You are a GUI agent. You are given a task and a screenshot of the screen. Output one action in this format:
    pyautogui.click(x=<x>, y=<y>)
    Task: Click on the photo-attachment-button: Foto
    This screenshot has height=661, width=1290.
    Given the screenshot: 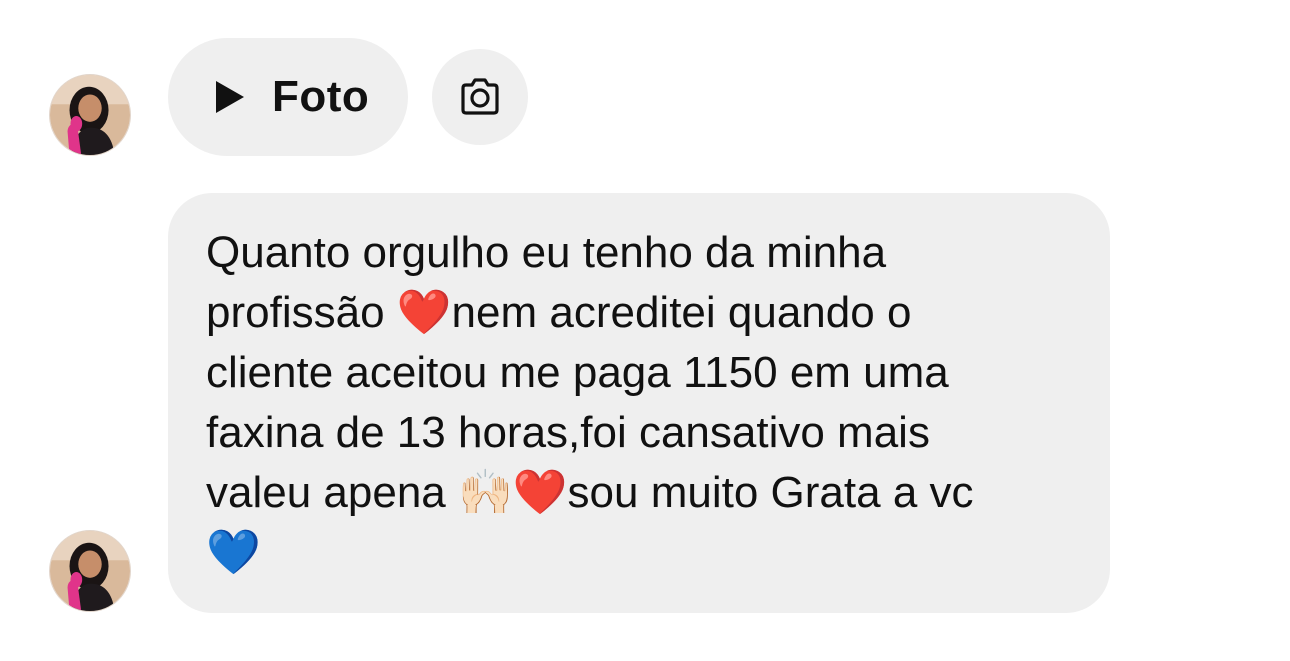 What is the action you would take?
    pyautogui.click(x=288, y=97)
    